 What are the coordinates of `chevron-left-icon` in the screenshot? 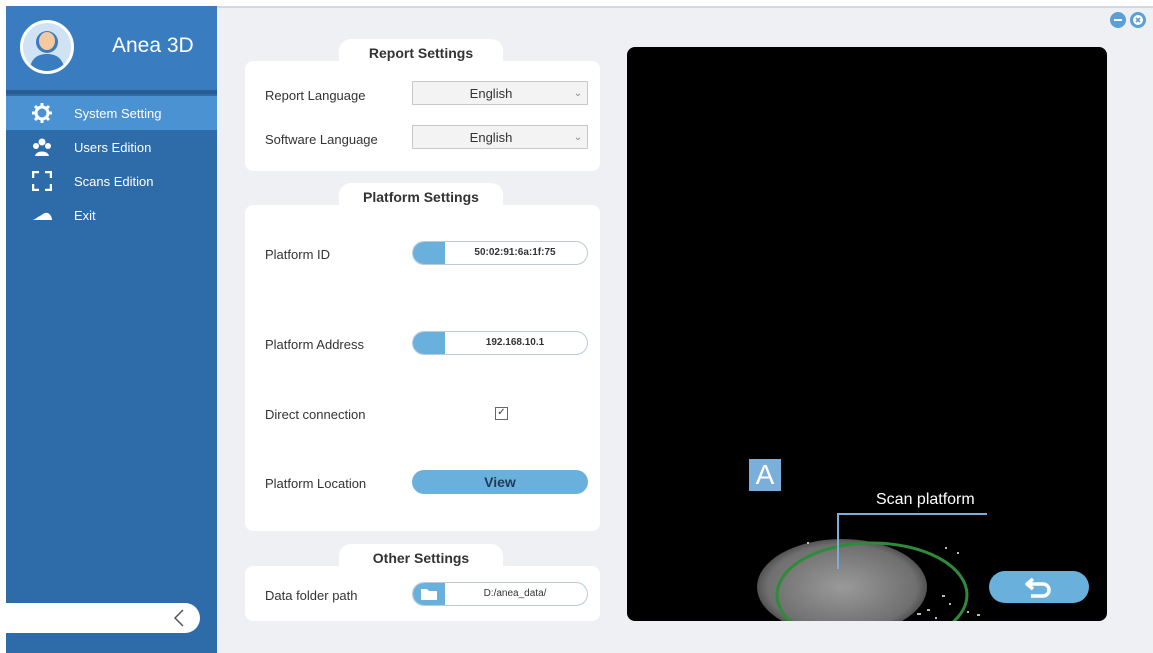 It's located at (180, 618).